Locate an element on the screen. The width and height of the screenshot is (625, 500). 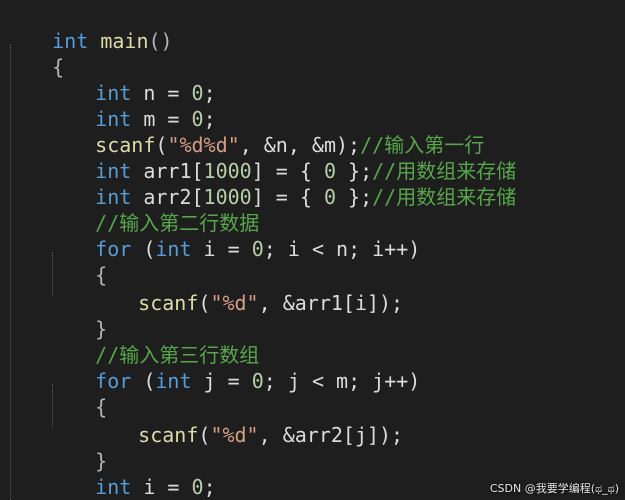
code-line-14: for (int j = 0; j < m; j++) is located at coordinates (233, 367).